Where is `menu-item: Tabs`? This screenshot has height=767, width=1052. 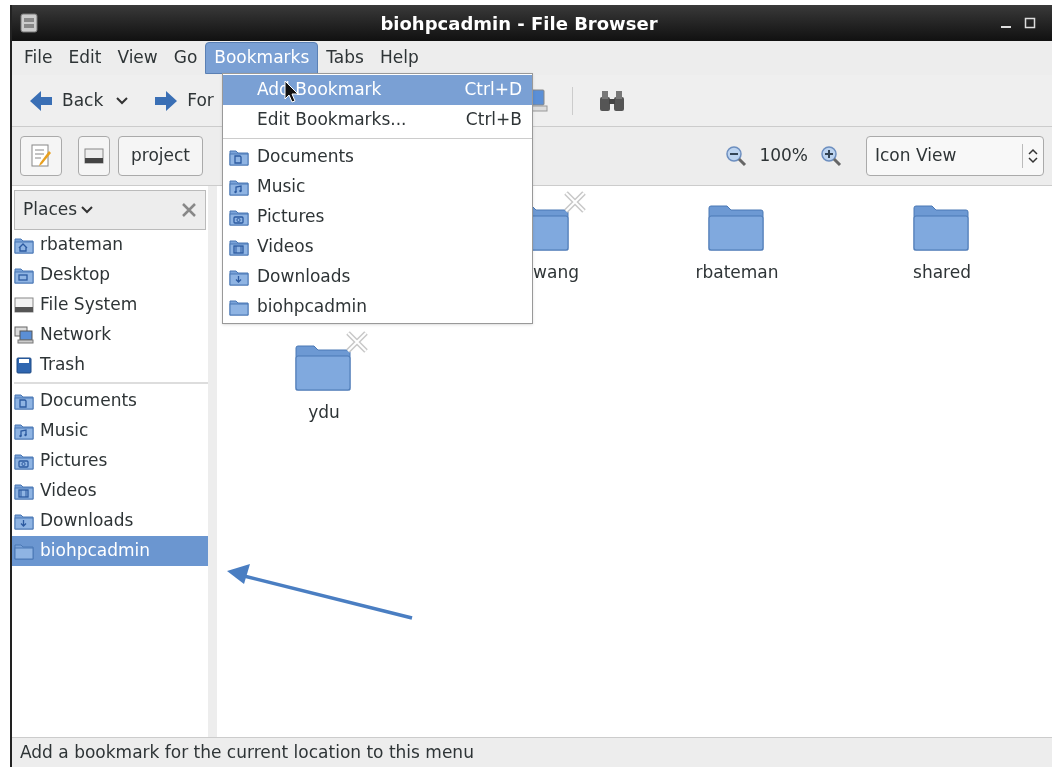 menu-item: Tabs is located at coordinates (345, 58).